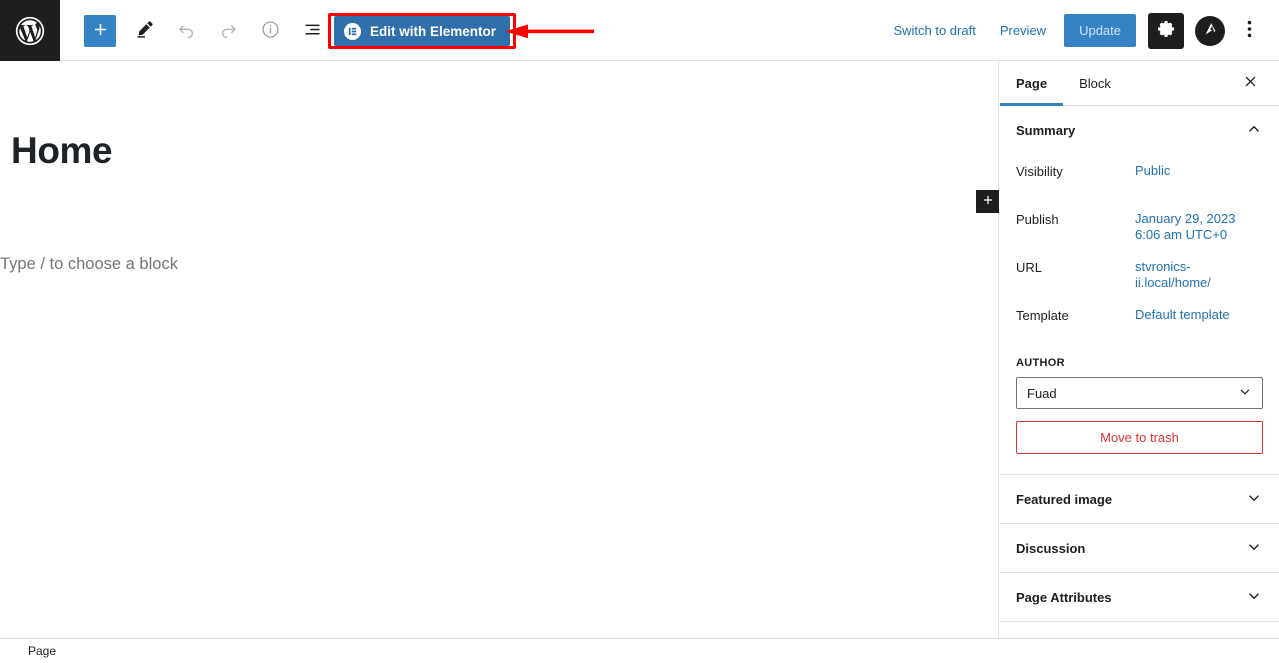 The image size is (1279, 663). I want to click on value-template: Default template, so click(1185, 313).